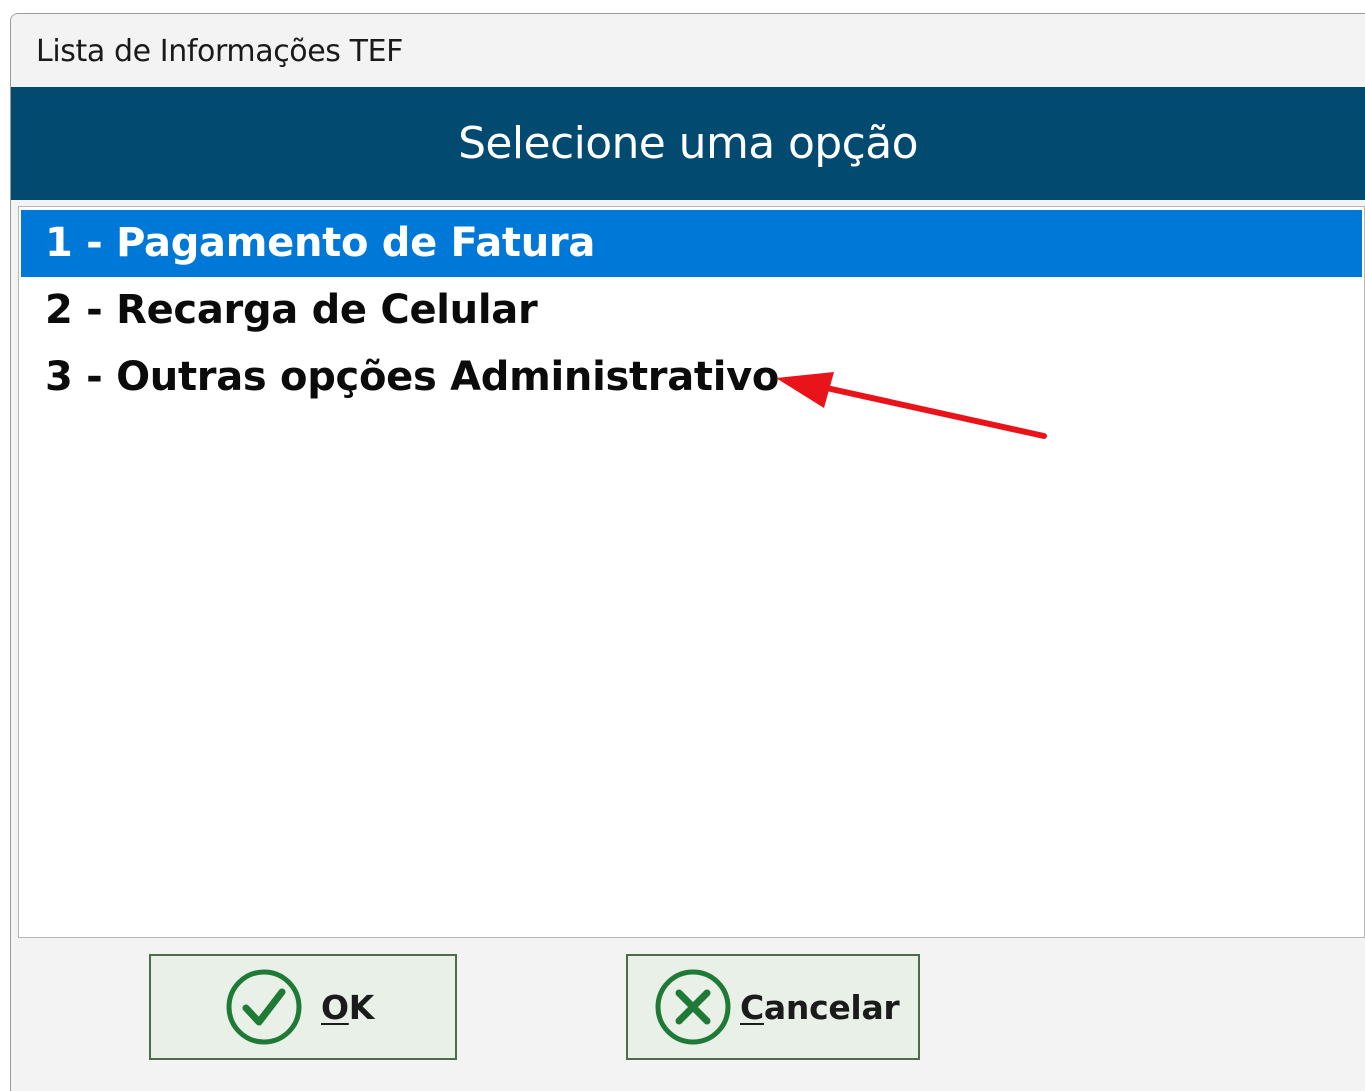 Image resolution: width=1365 pixels, height=1091 pixels. I want to click on cancel-button-label: Cancelar, so click(820, 1007).